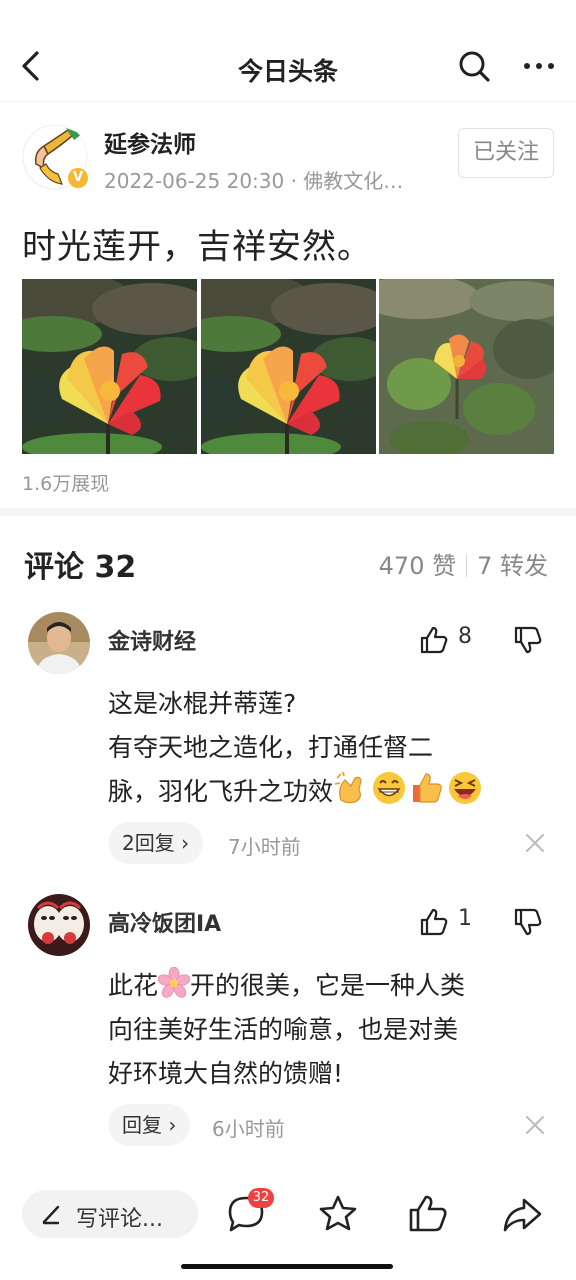  What do you see at coordinates (149, 1125) in the screenshot?
I see `reply-button: 回复 ›` at bounding box center [149, 1125].